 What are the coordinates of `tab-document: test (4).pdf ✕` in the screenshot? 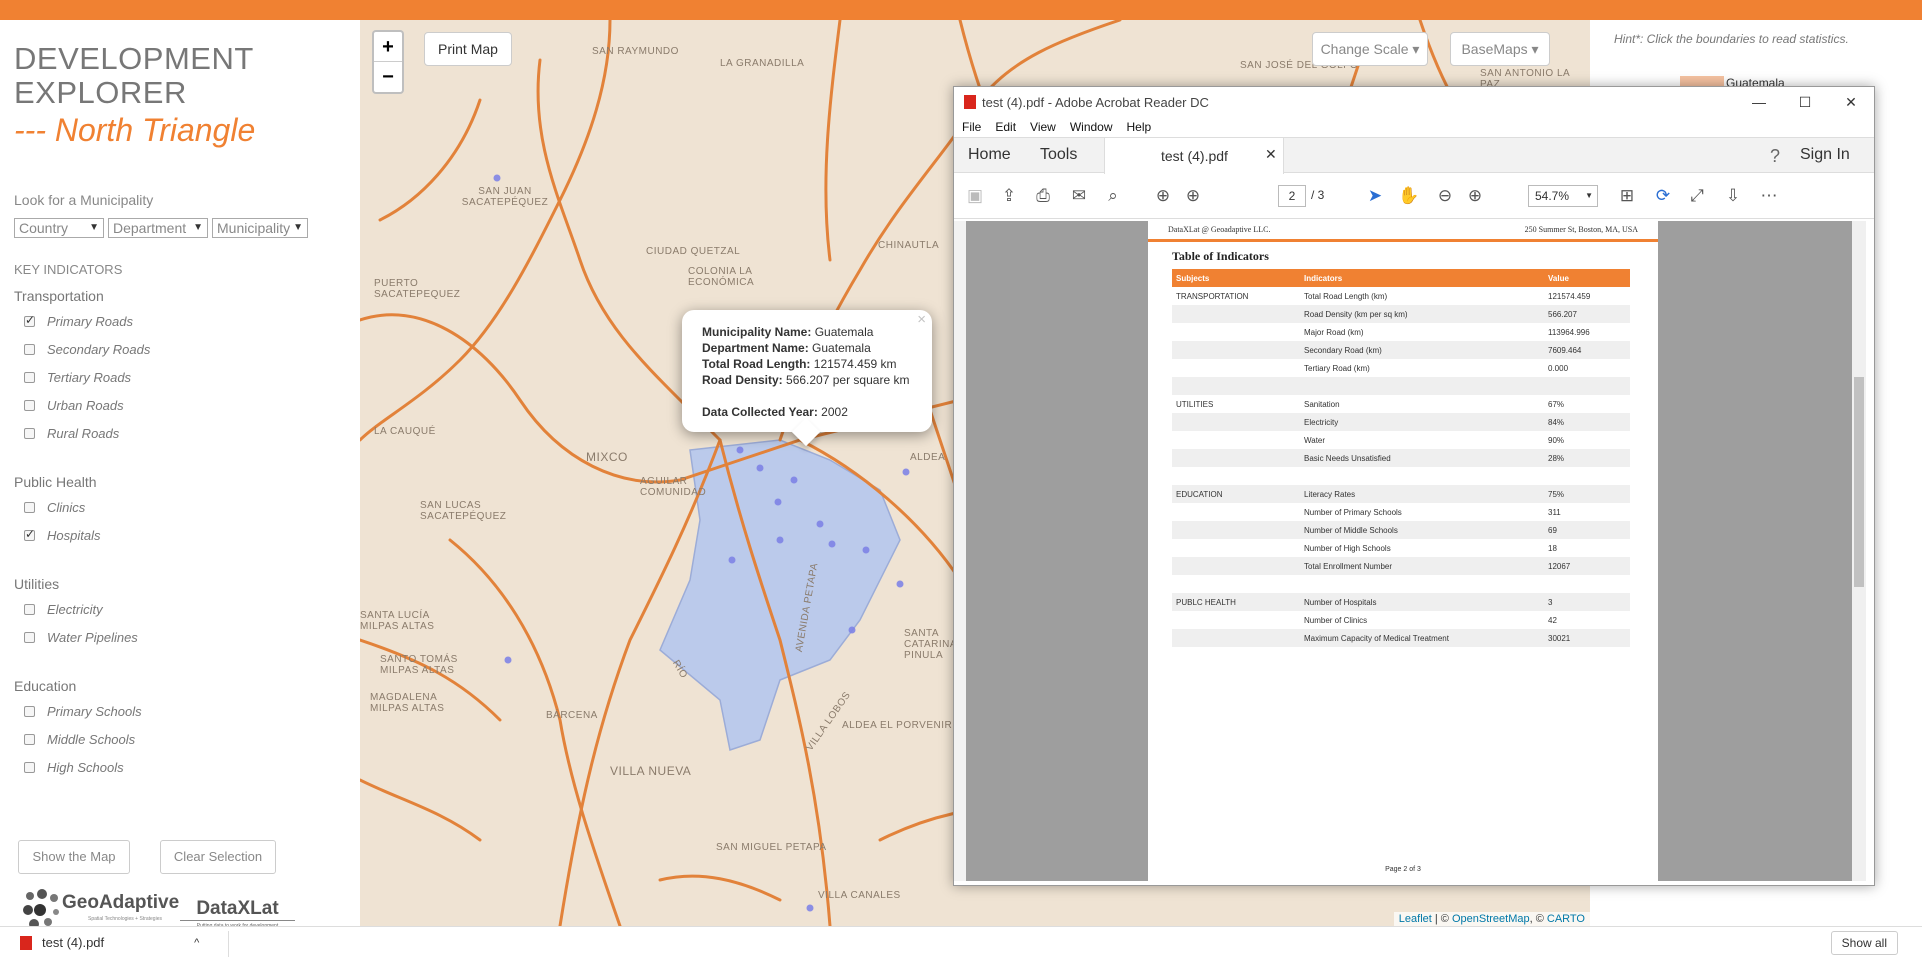 It's located at (1194, 156).